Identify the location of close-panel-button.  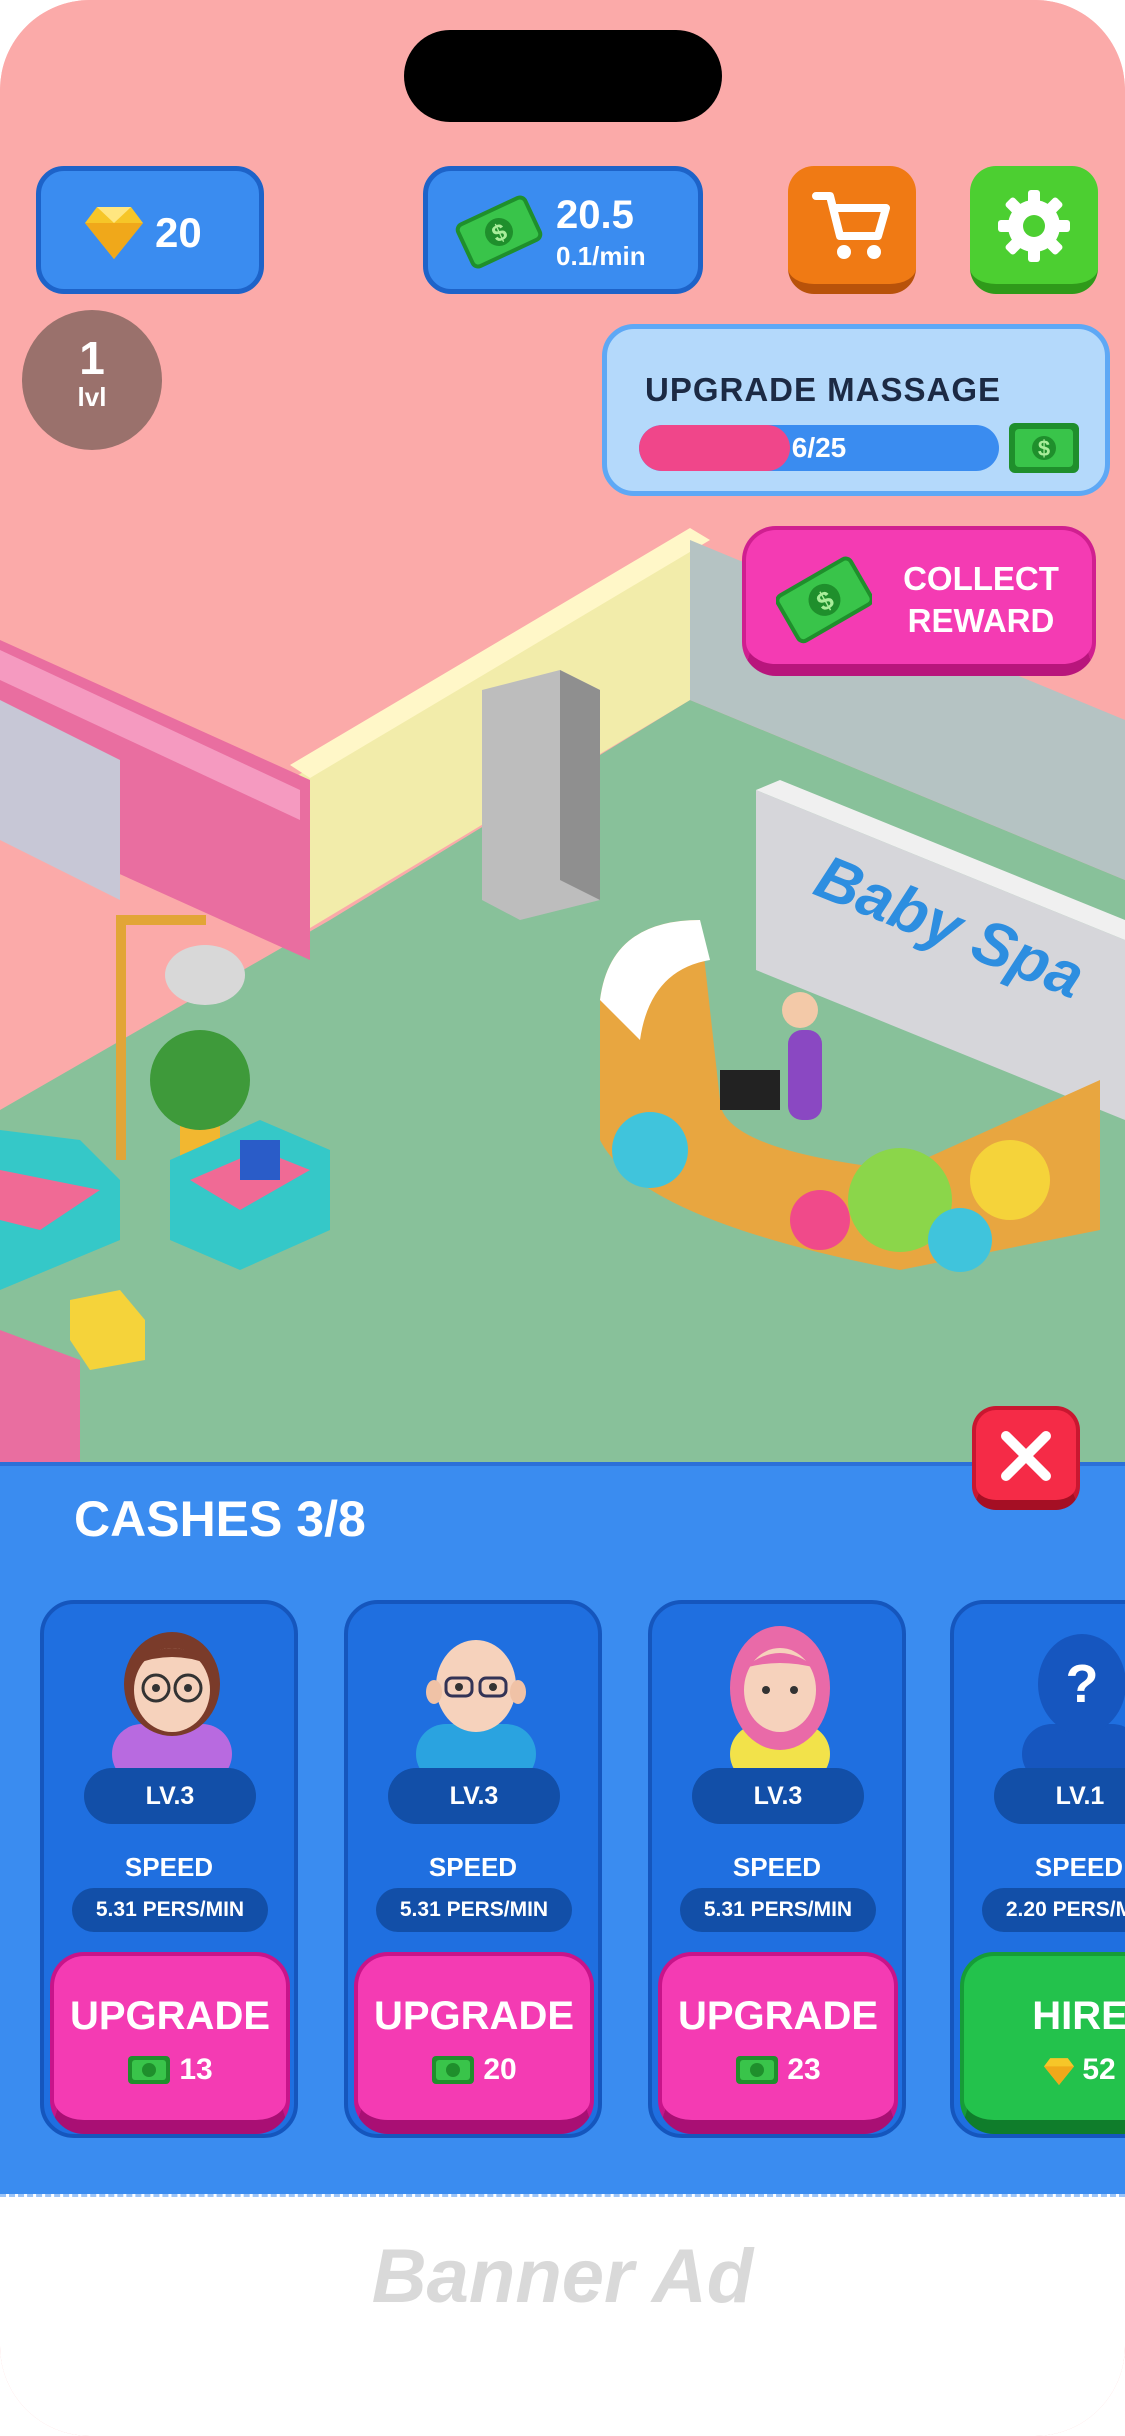
(1026, 1458).